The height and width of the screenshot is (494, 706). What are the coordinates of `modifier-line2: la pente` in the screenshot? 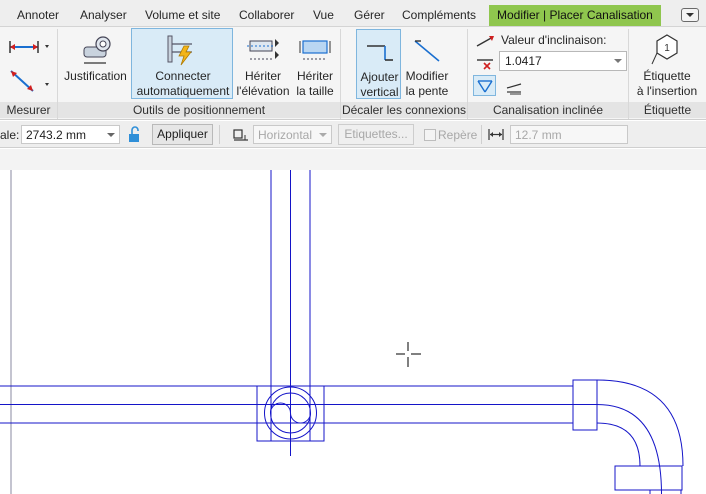 It's located at (427, 91).